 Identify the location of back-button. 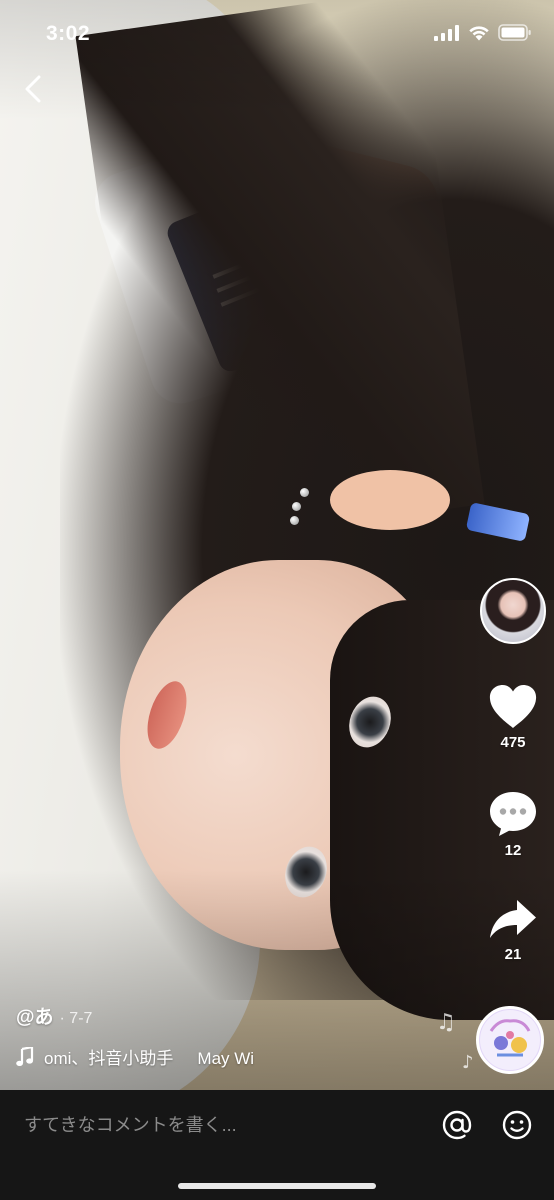
(33, 89).